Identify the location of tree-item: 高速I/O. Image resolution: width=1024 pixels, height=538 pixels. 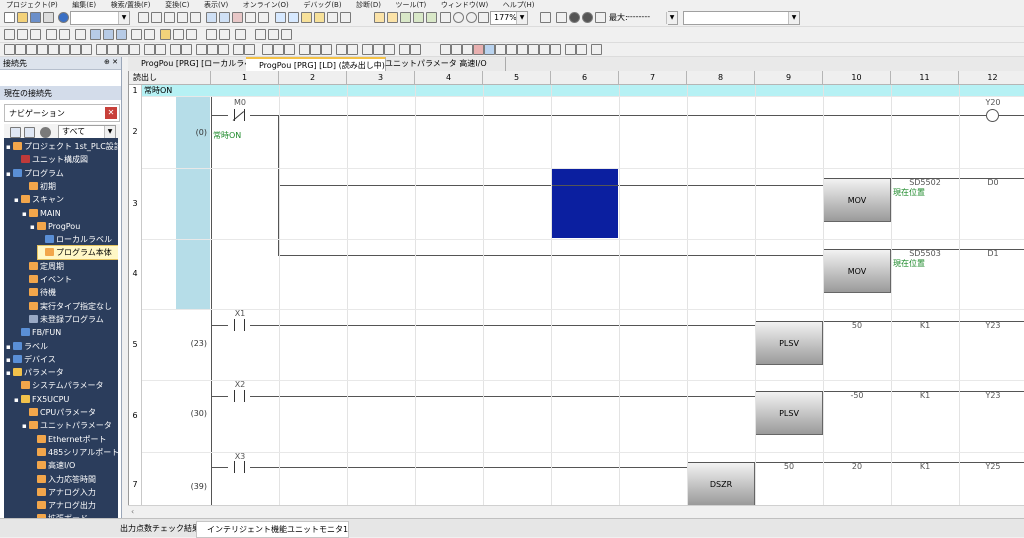
(74, 465).